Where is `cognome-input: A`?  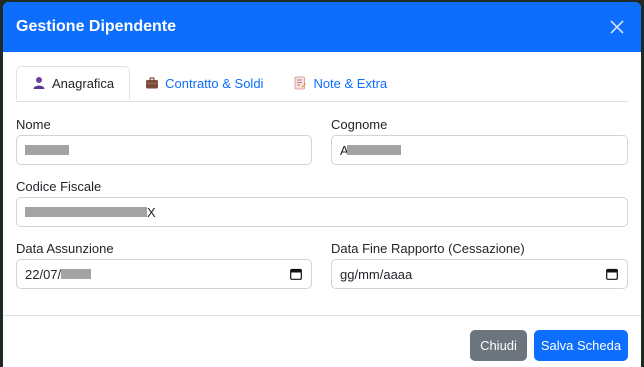
cognome-input: A is located at coordinates (479, 150).